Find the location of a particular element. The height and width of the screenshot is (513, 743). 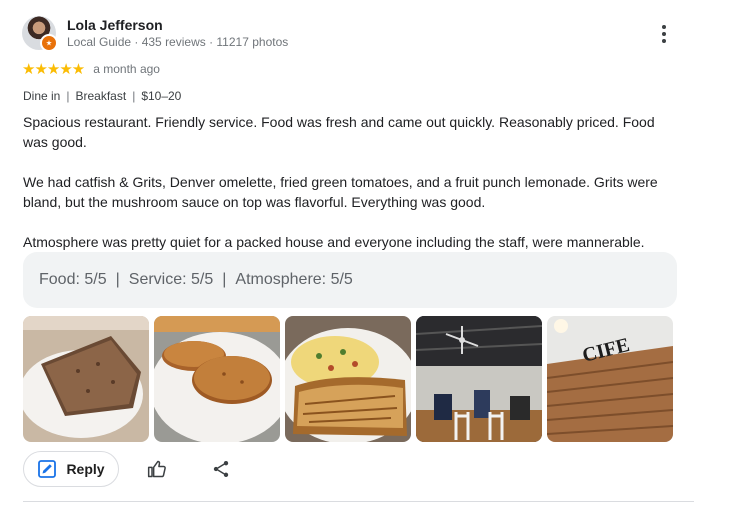

like-button is located at coordinates (157, 469).